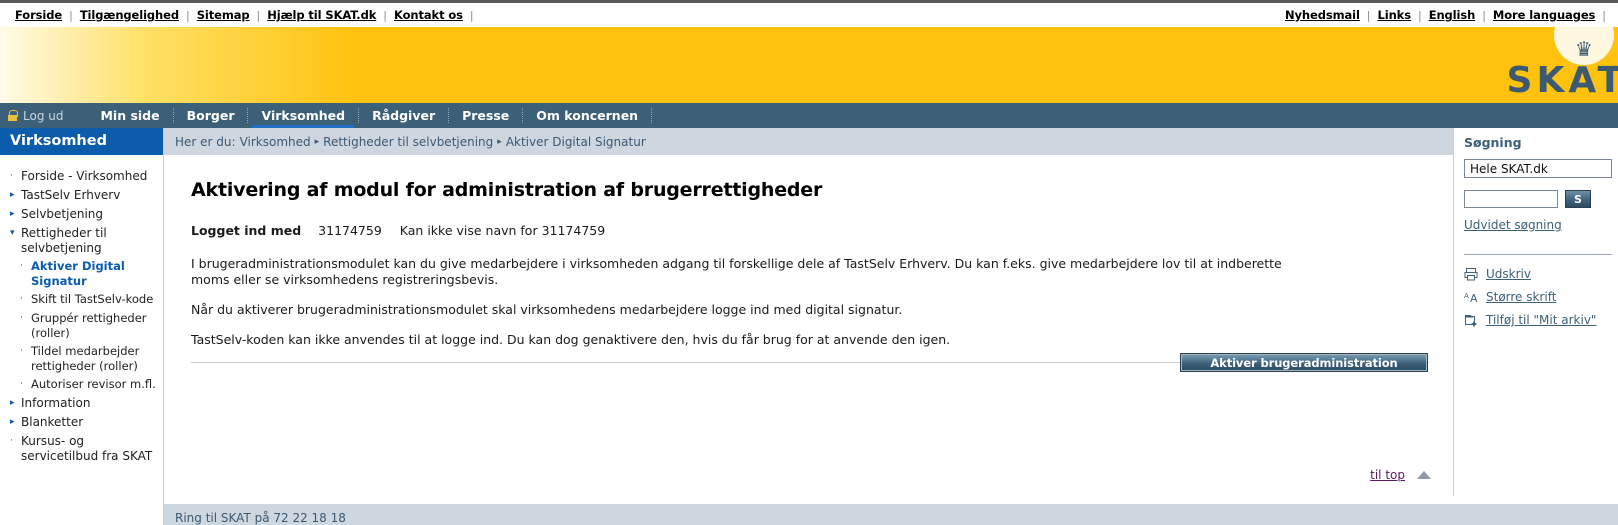 The image size is (1618, 525). Describe the element at coordinates (1475, 274) in the screenshot. I see `printer-icon` at that location.